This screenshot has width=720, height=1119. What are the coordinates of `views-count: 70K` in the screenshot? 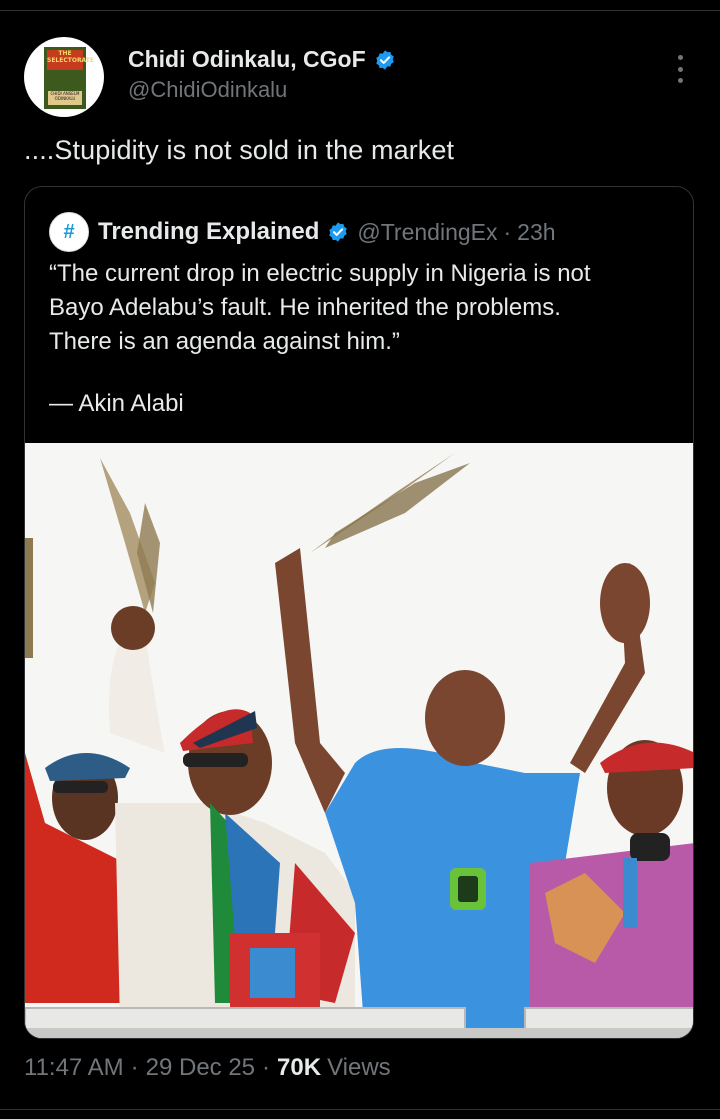 It's located at (299, 1068).